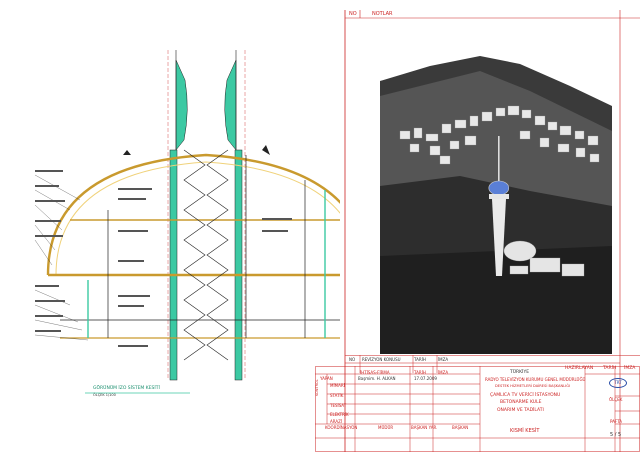 This screenshot has width=640, height=452. What do you see at coordinates (386, 427) in the screenshot?
I see `manager-label: MÜDÜR` at bounding box center [386, 427].